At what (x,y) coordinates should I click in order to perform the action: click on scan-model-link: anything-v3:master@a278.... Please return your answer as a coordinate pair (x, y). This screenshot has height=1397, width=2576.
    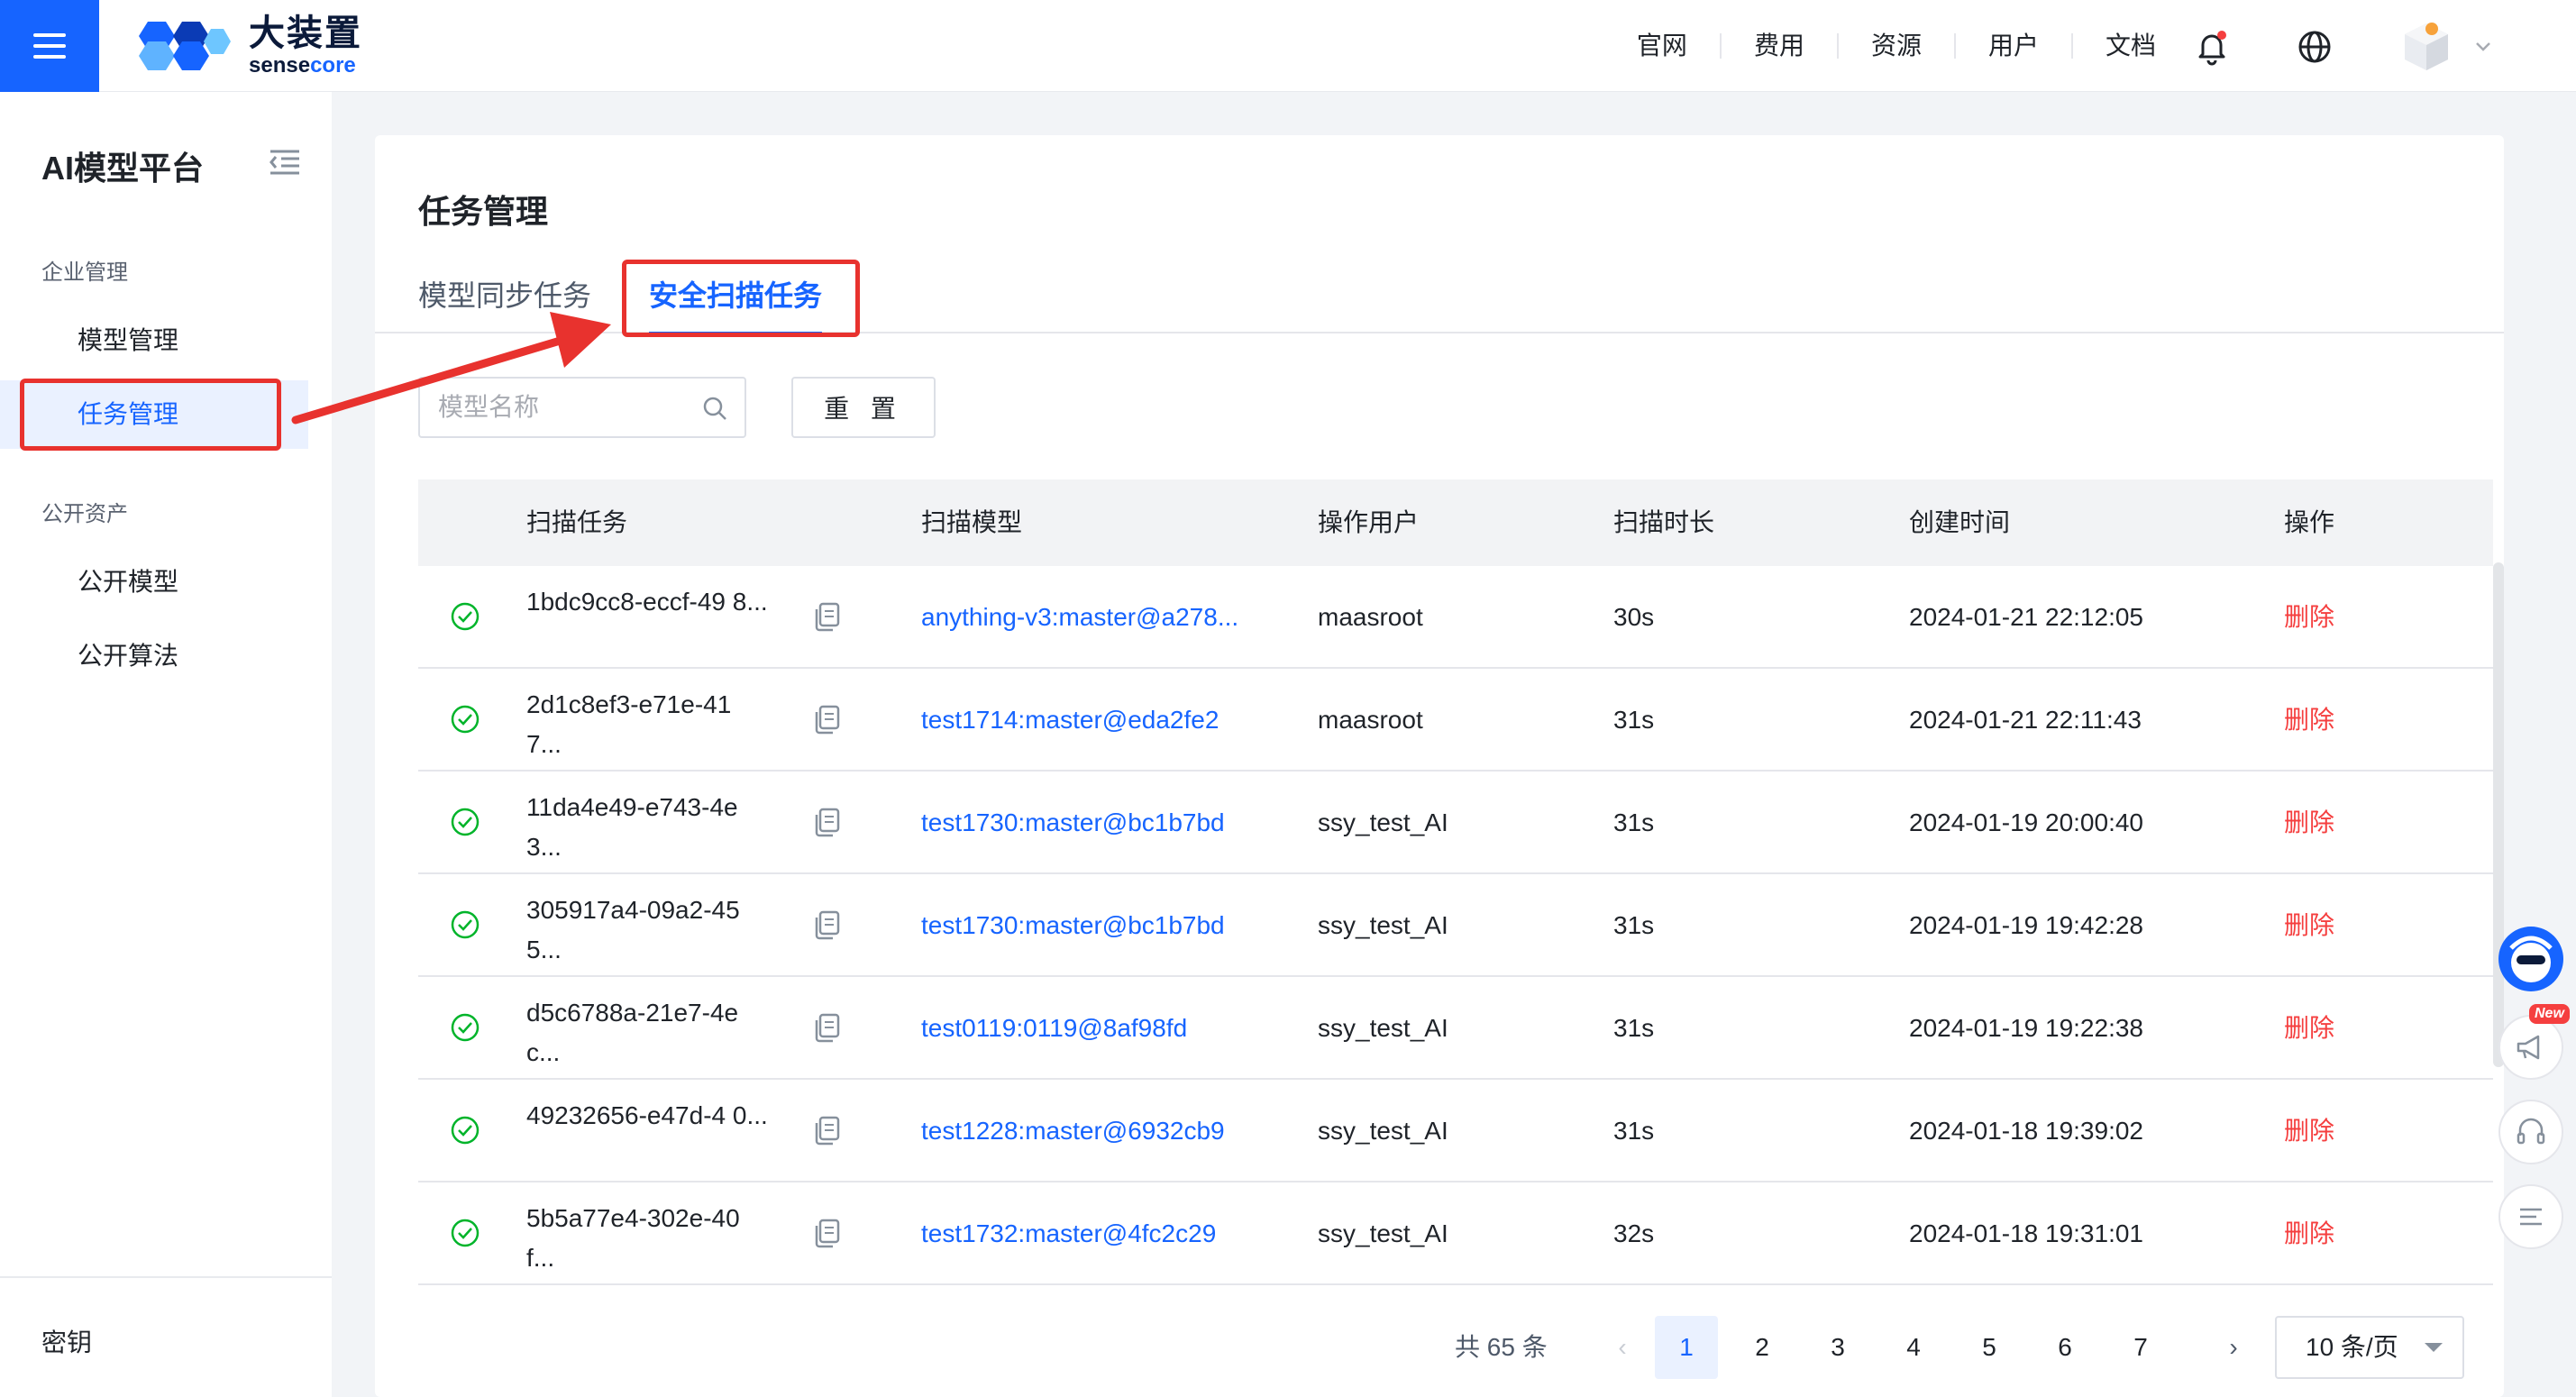
    Looking at the image, I should click on (1079, 617).